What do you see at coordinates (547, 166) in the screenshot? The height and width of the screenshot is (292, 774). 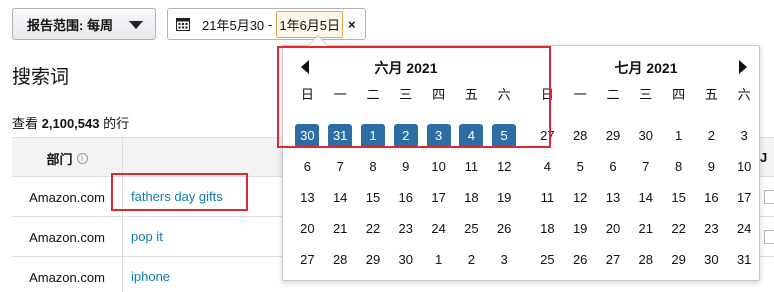 I see `calendar-day: 4` at bounding box center [547, 166].